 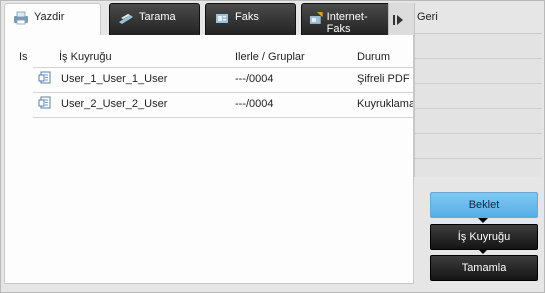 I want to click on back-button: Geri, so click(x=478, y=18).